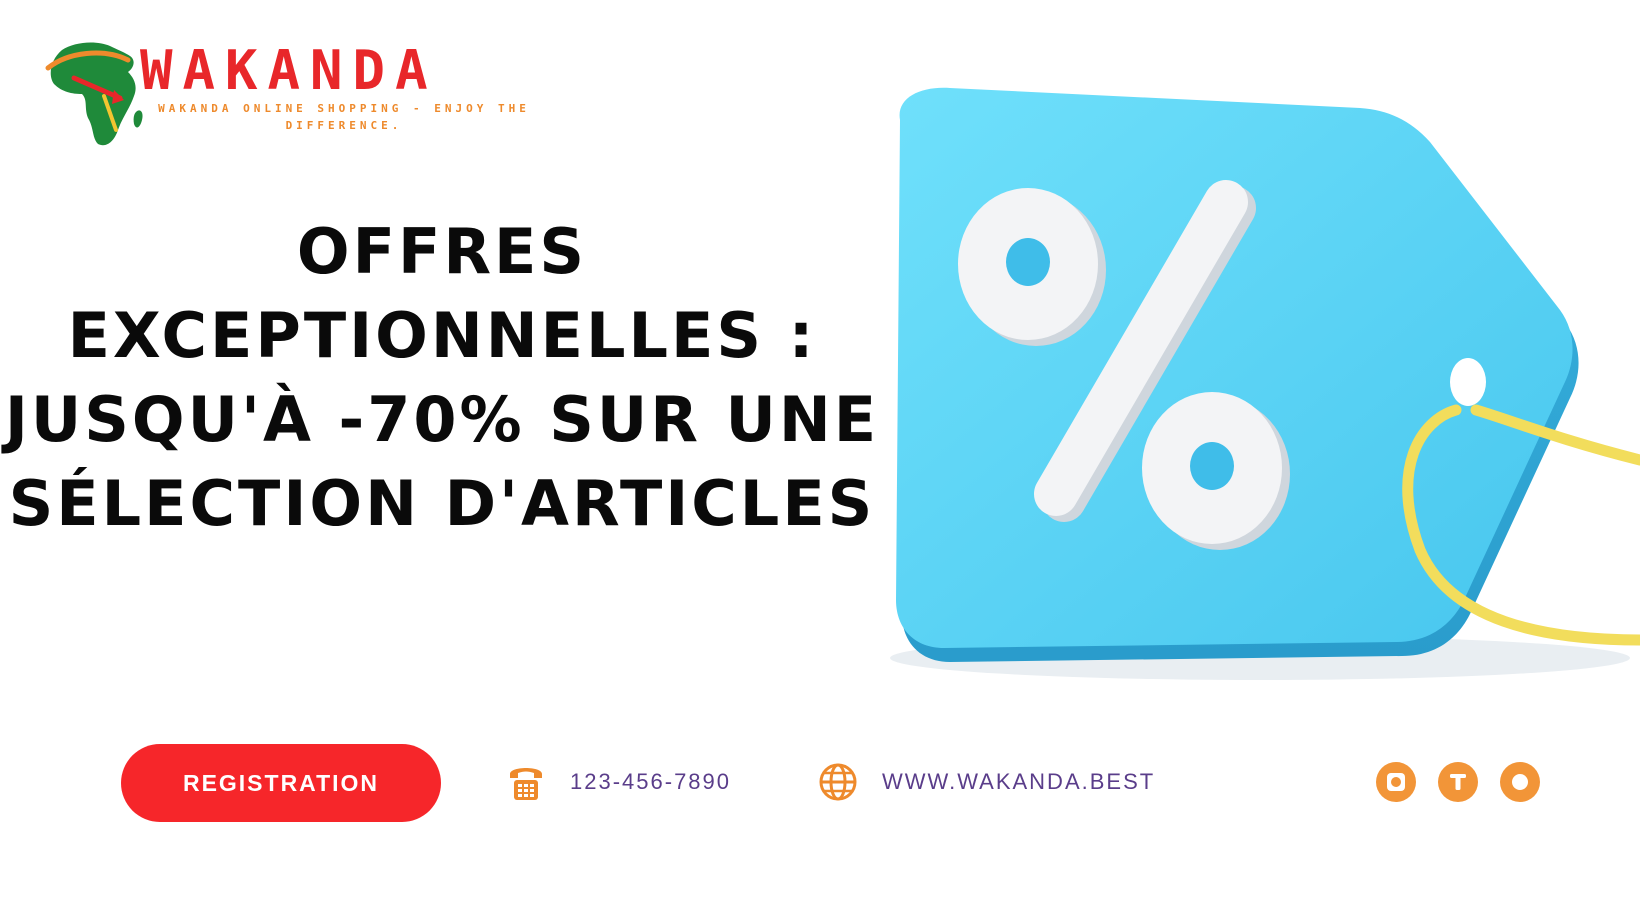  Describe the element at coordinates (289, 70) in the screenshot. I see `brand-wordmark: WAKANDA` at that location.